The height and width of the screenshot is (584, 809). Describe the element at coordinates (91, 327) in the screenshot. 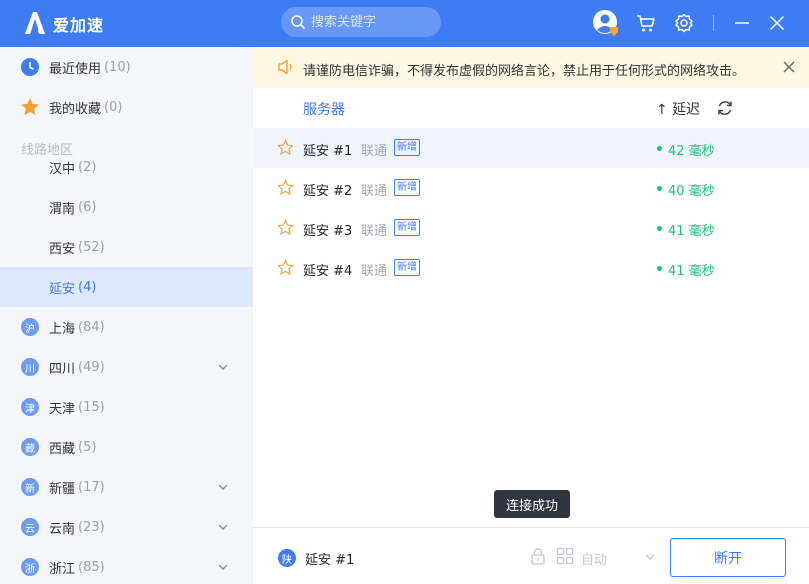

I see `sidebar-item-count: (84)` at that location.